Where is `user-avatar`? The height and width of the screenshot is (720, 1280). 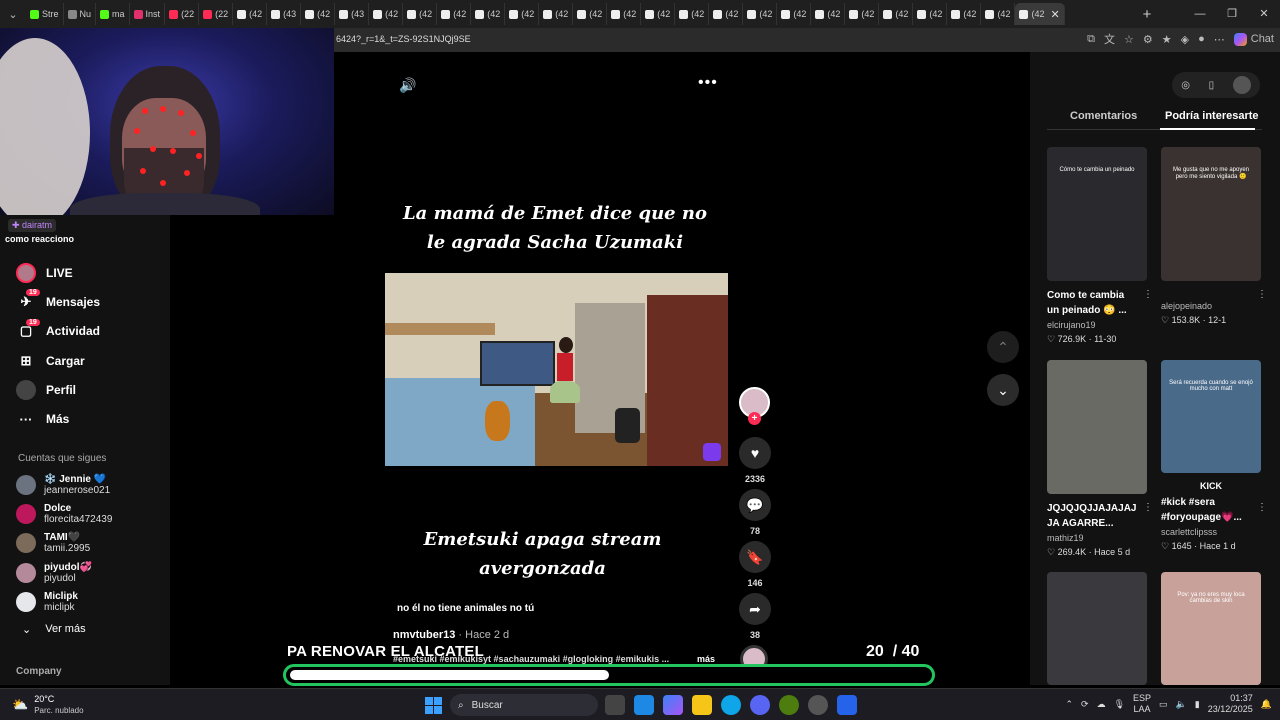 user-avatar is located at coordinates (1241, 85).